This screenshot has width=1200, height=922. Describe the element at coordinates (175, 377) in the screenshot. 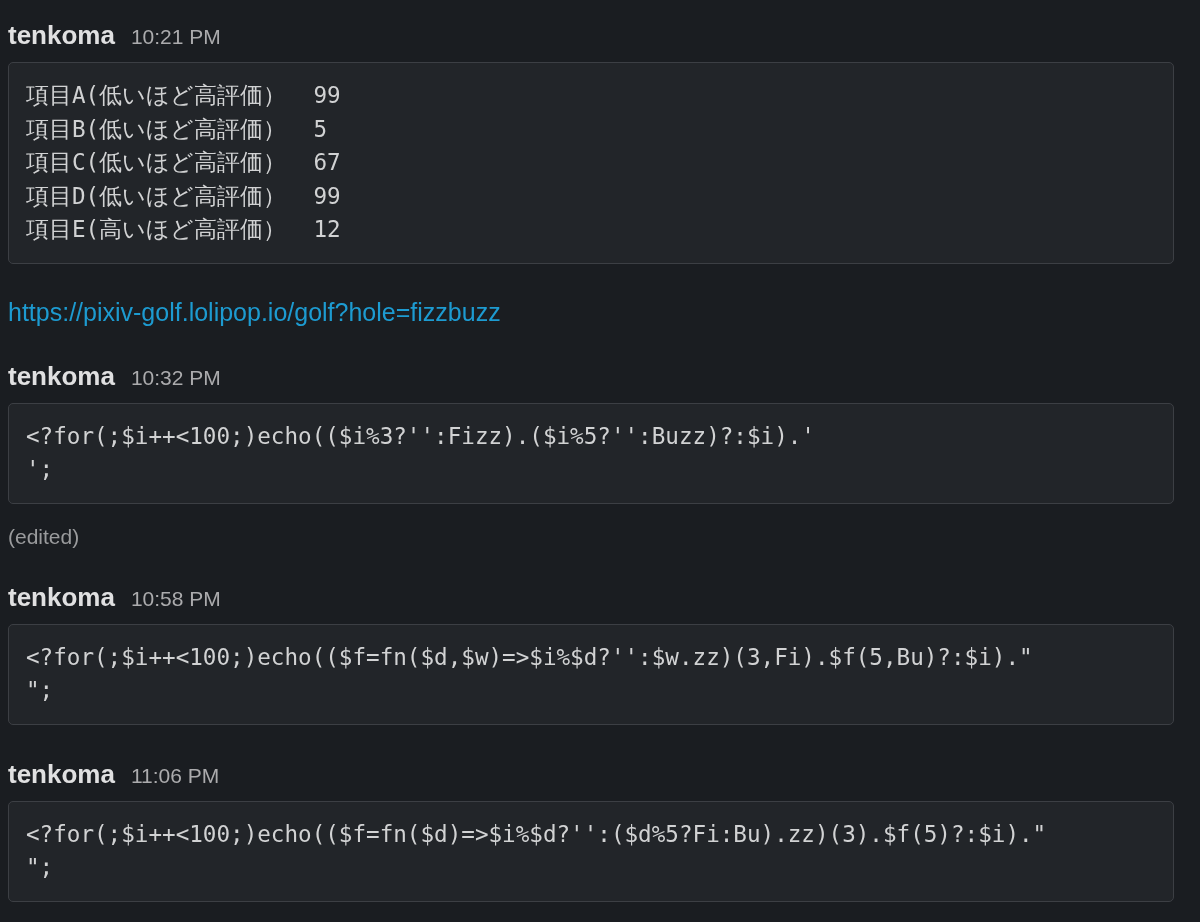

I see `message-time: 10:32 PM` at that location.